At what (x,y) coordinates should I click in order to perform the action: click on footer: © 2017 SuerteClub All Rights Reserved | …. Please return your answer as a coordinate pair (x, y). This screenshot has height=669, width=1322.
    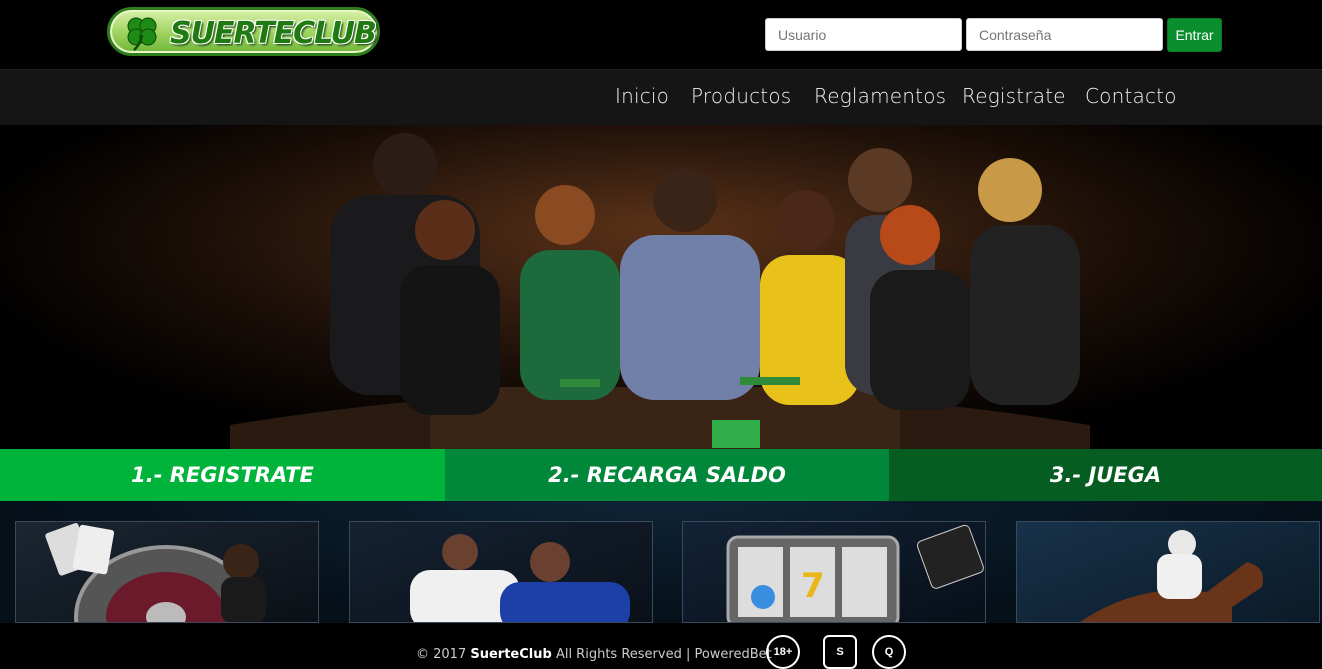
    Looking at the image, I should click on (661, 646).